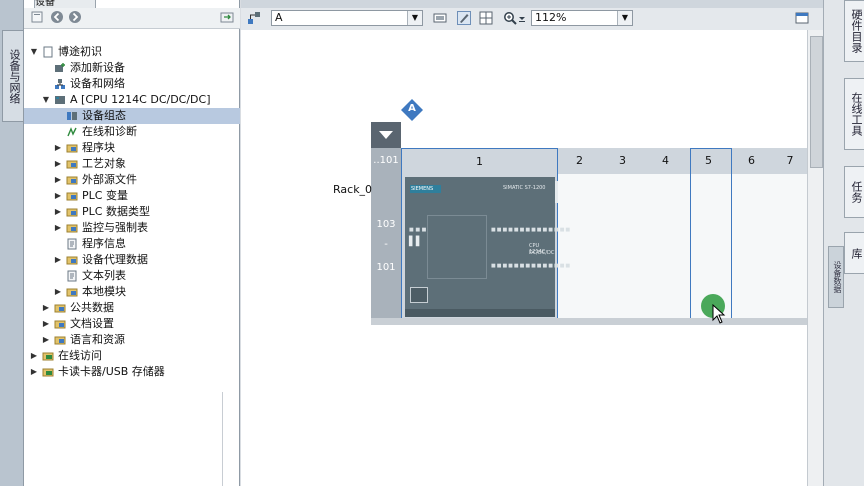 This screenshot has height=486, width=864. I want to click on triangle-down-icon, so click(386, 135).